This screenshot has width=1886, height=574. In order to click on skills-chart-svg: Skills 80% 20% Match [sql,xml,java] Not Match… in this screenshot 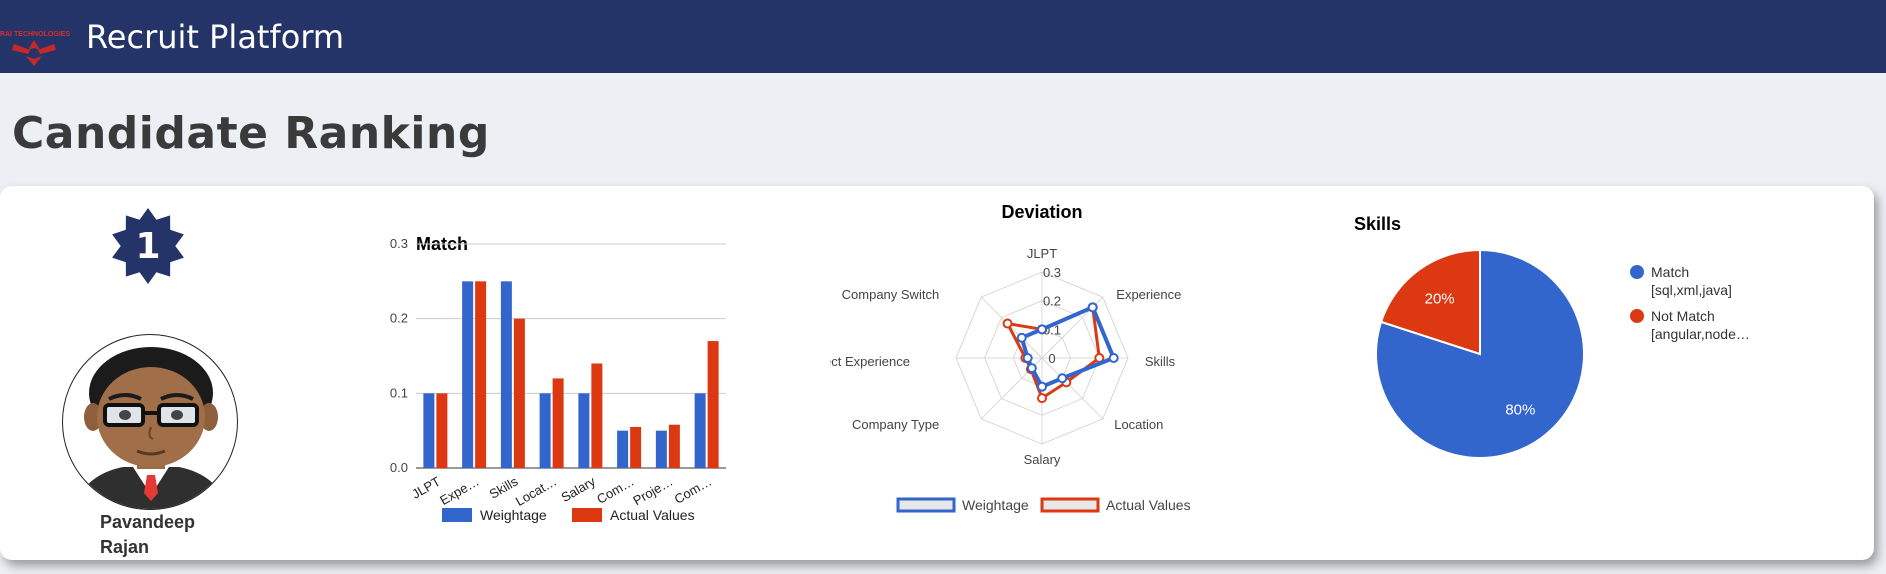, I will do `click(1552, 336)`.